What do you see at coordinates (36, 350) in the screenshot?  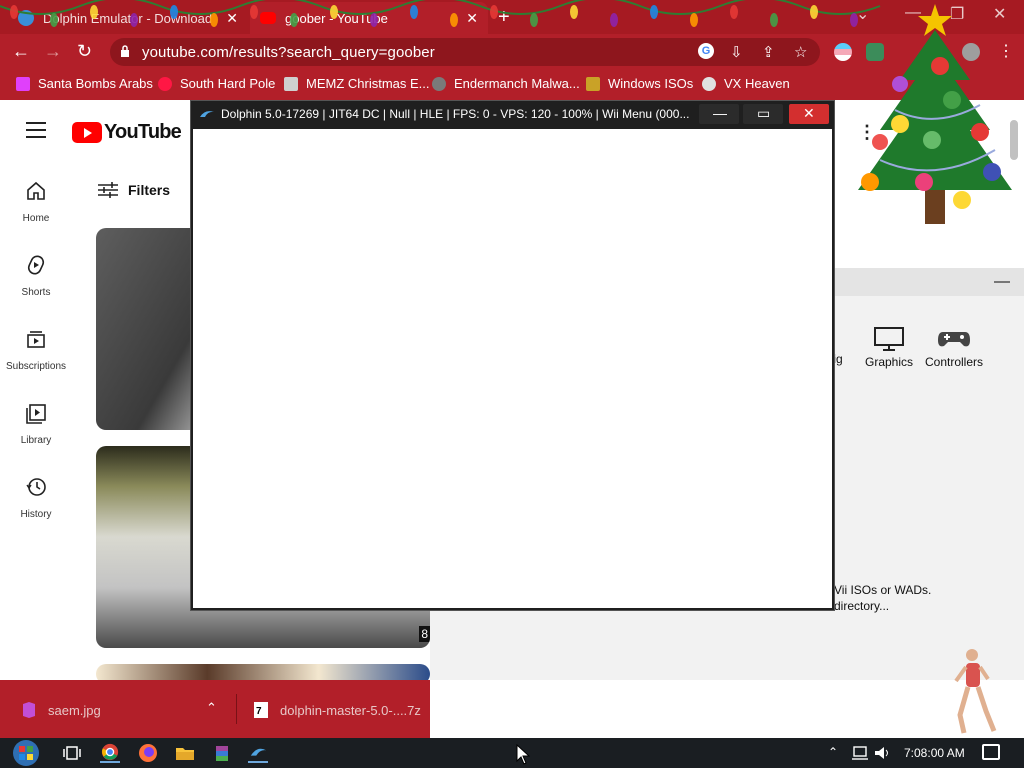 I see `sidebar-item-subscriptions: Subscriptions` at bounding box center [36, 350].